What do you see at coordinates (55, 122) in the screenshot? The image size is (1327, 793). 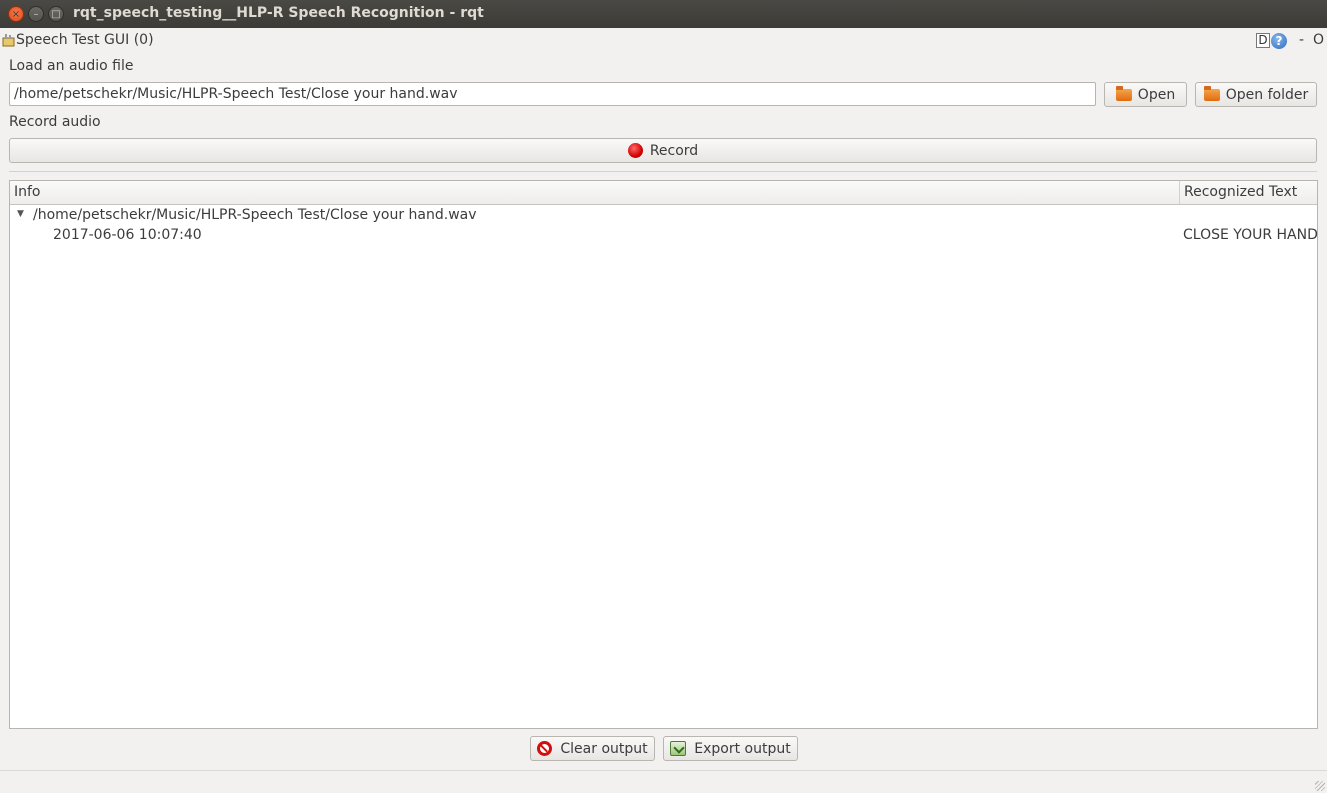 I see `record-audio-label: Record audio` at bounding box center [55, 122].